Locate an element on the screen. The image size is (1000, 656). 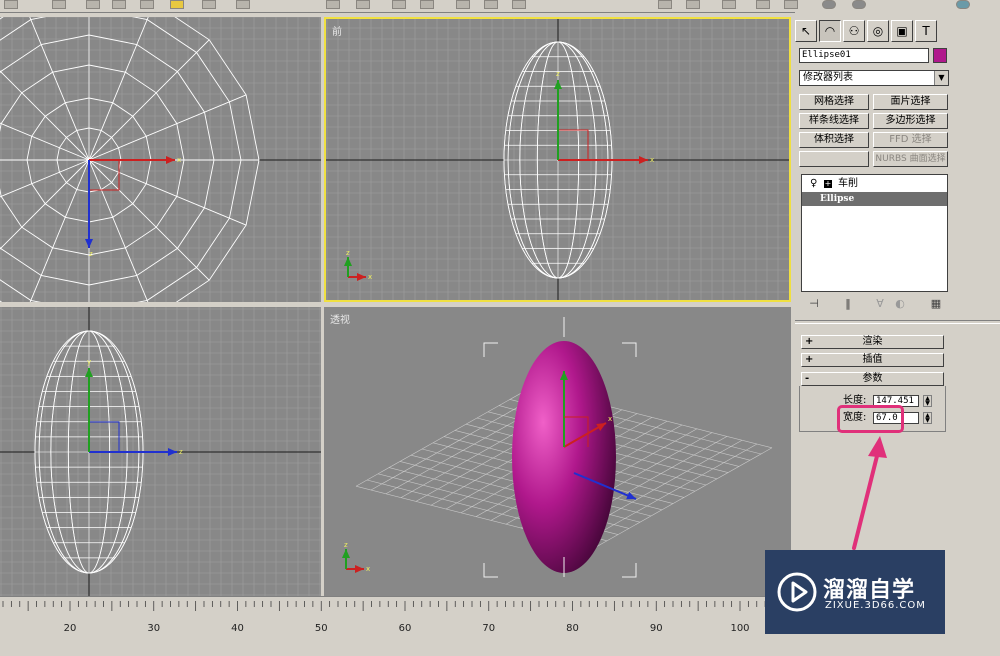
play-logo-icon is located at coordinates (797, 592).